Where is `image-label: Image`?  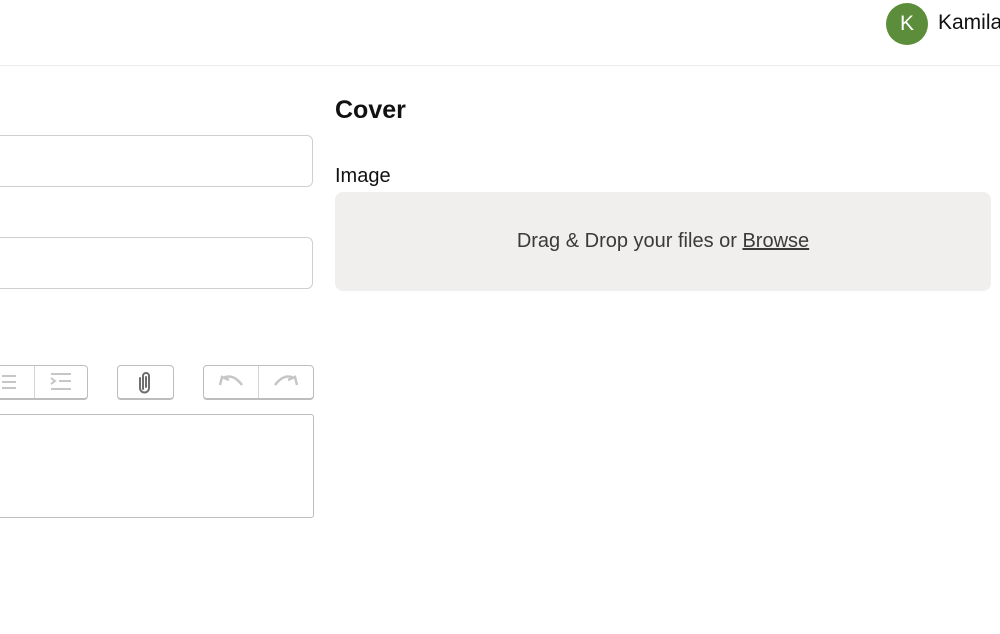 image-label: Image is located at coordinates (363, 176).